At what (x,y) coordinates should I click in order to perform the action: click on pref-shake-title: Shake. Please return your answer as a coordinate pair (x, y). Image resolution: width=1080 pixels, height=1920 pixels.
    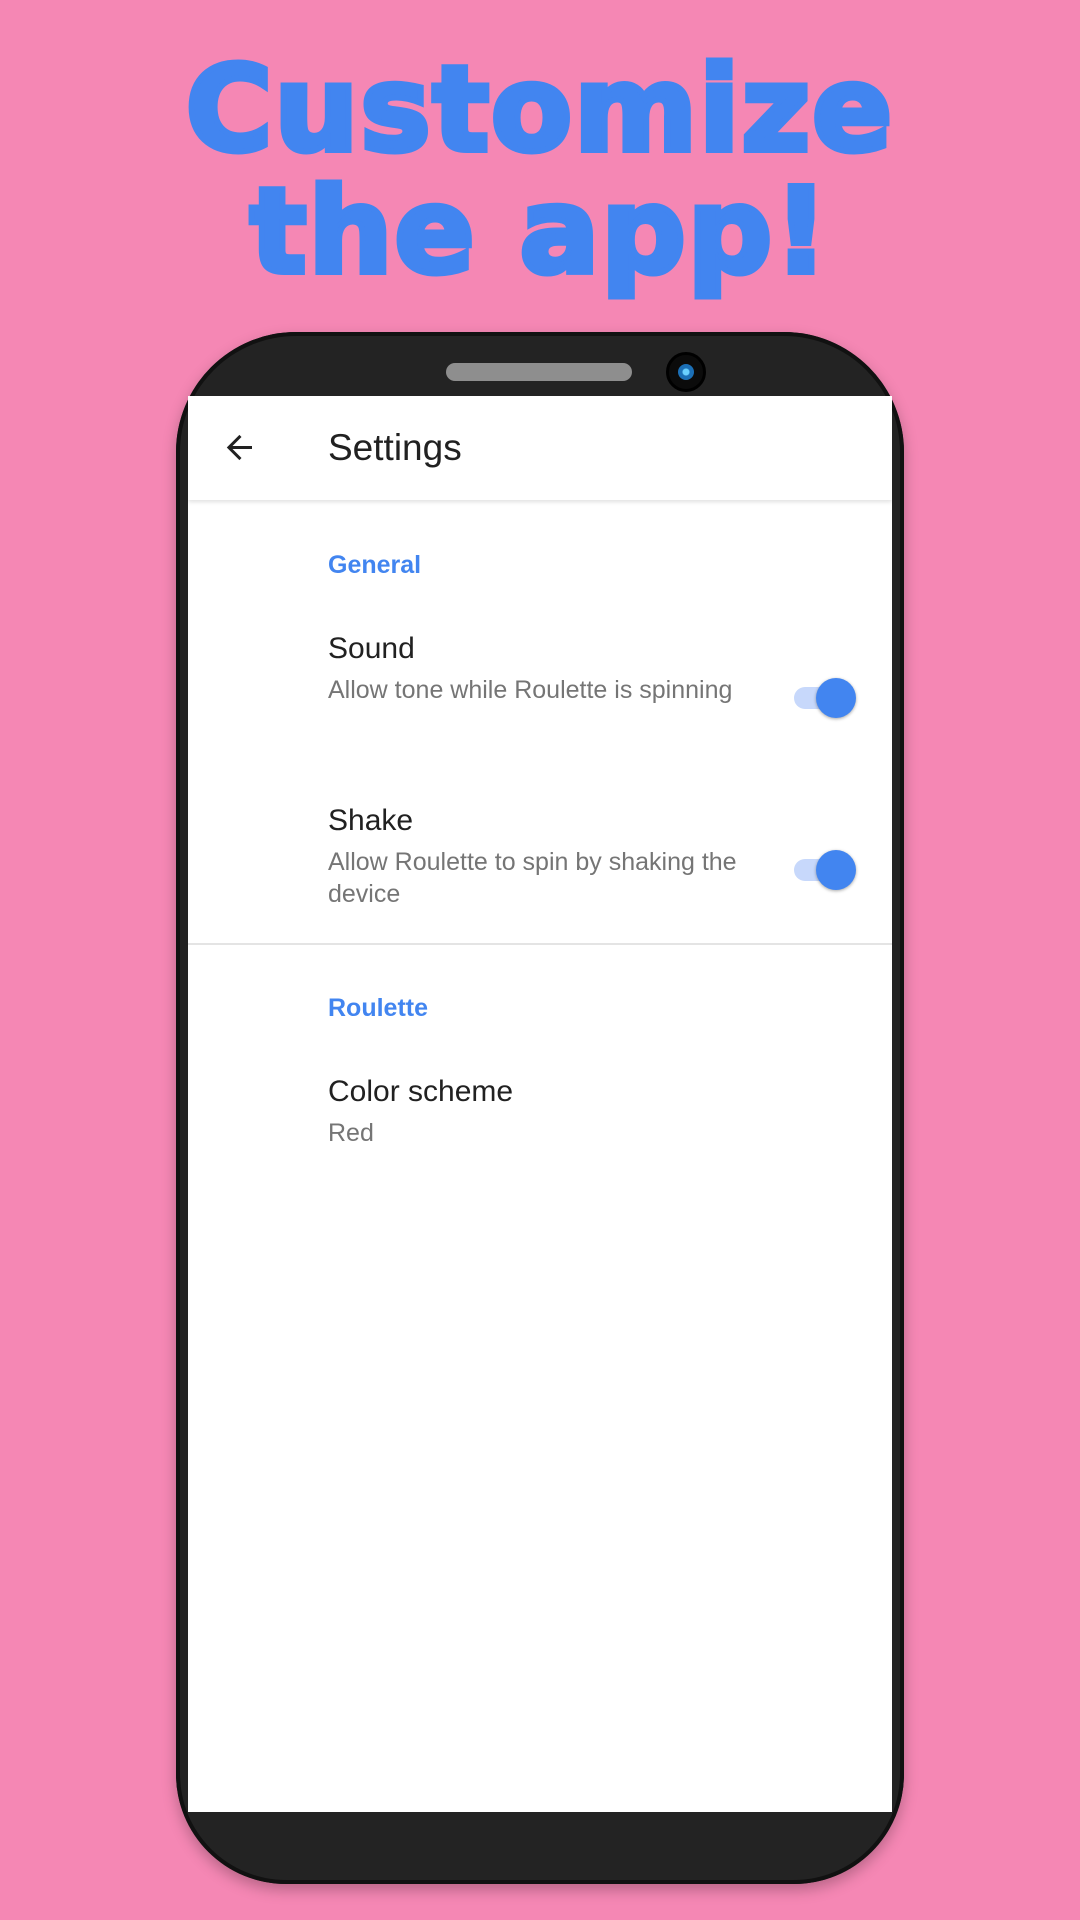
    Looking at the image, I should click on (371, 820).